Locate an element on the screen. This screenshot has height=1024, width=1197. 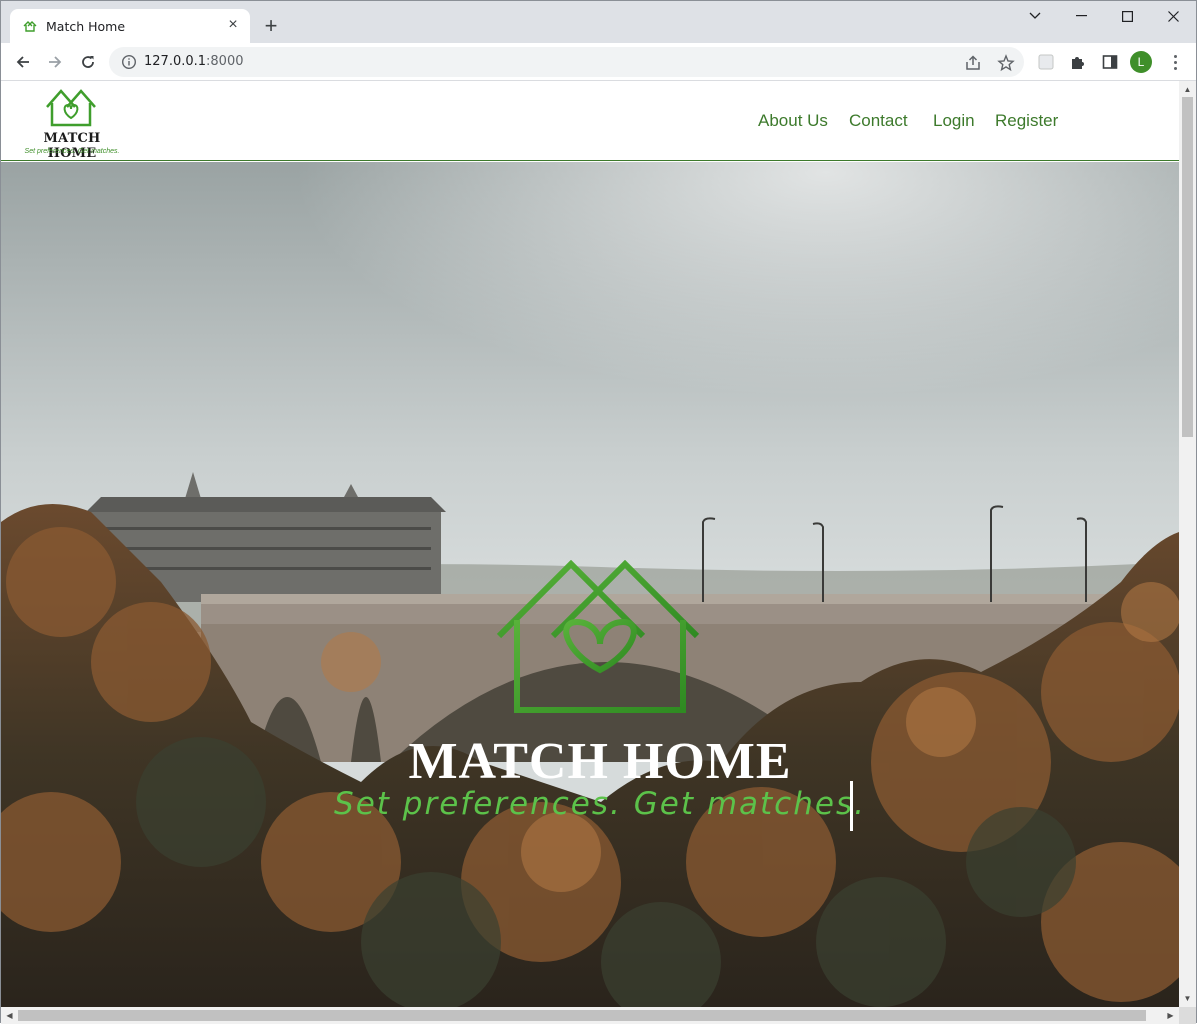
tab-close-icon: × is located at coordinates (233, 25).